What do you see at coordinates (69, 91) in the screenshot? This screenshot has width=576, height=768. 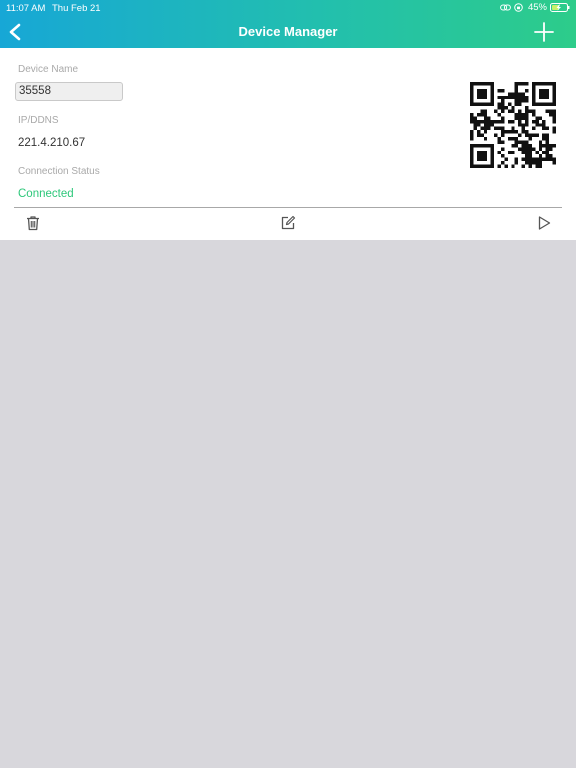 I see `device-name-field: 35558` at bounding box center [69, 91].